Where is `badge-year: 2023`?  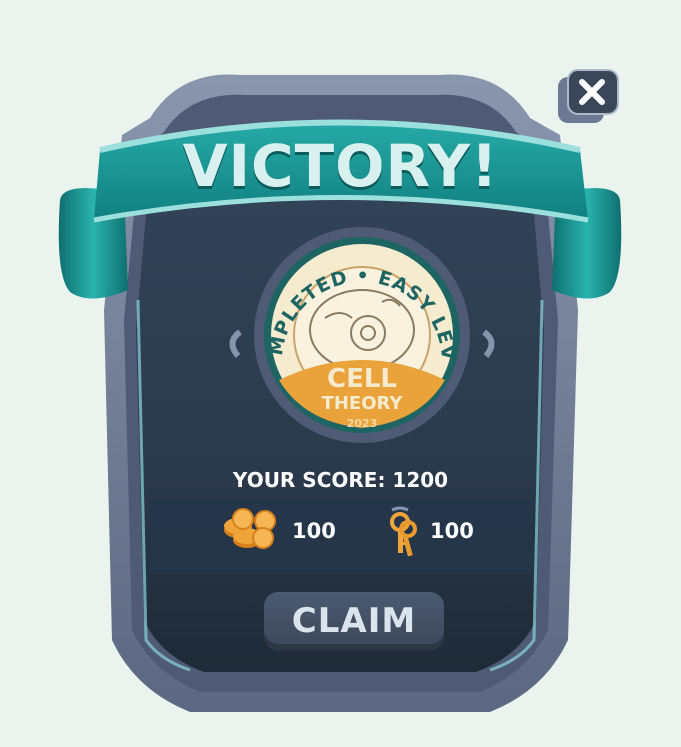
badge-year: 2023 is located at coordinates (362, 423).